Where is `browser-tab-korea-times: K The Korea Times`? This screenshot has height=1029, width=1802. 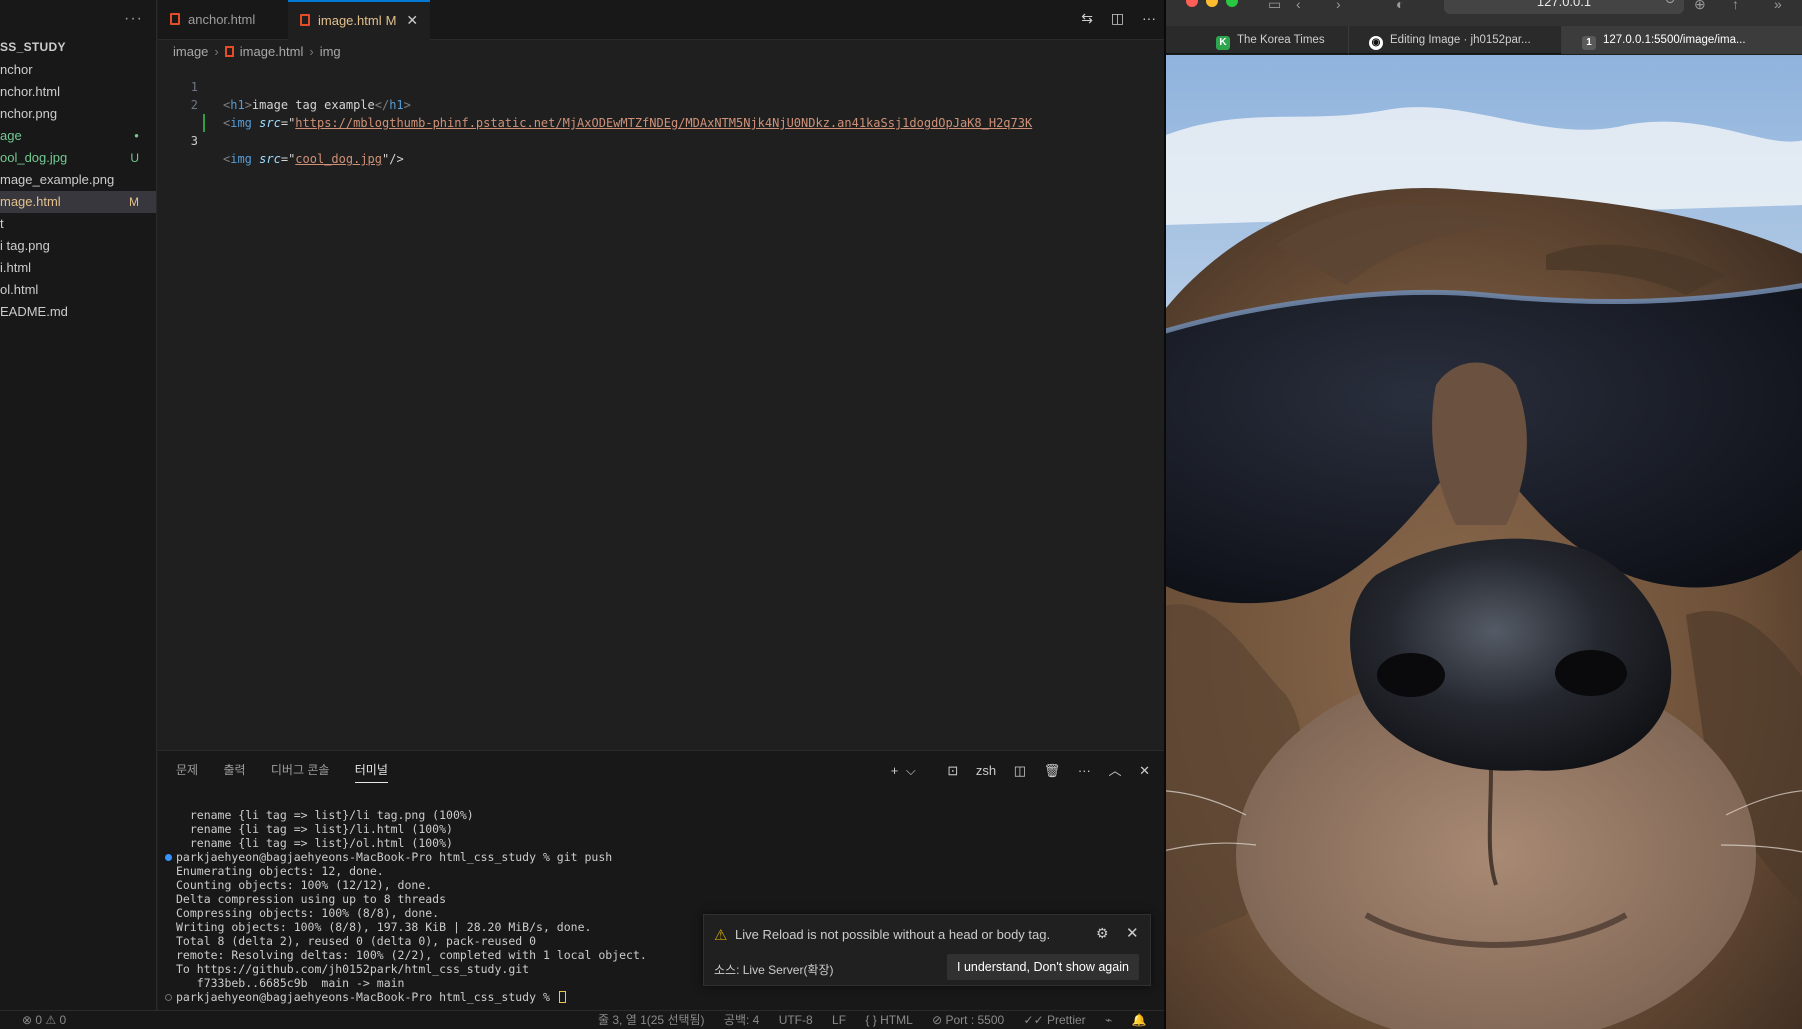 browser-tab-korea-times: K The Korea Times is located at coordinates (1257, 40).